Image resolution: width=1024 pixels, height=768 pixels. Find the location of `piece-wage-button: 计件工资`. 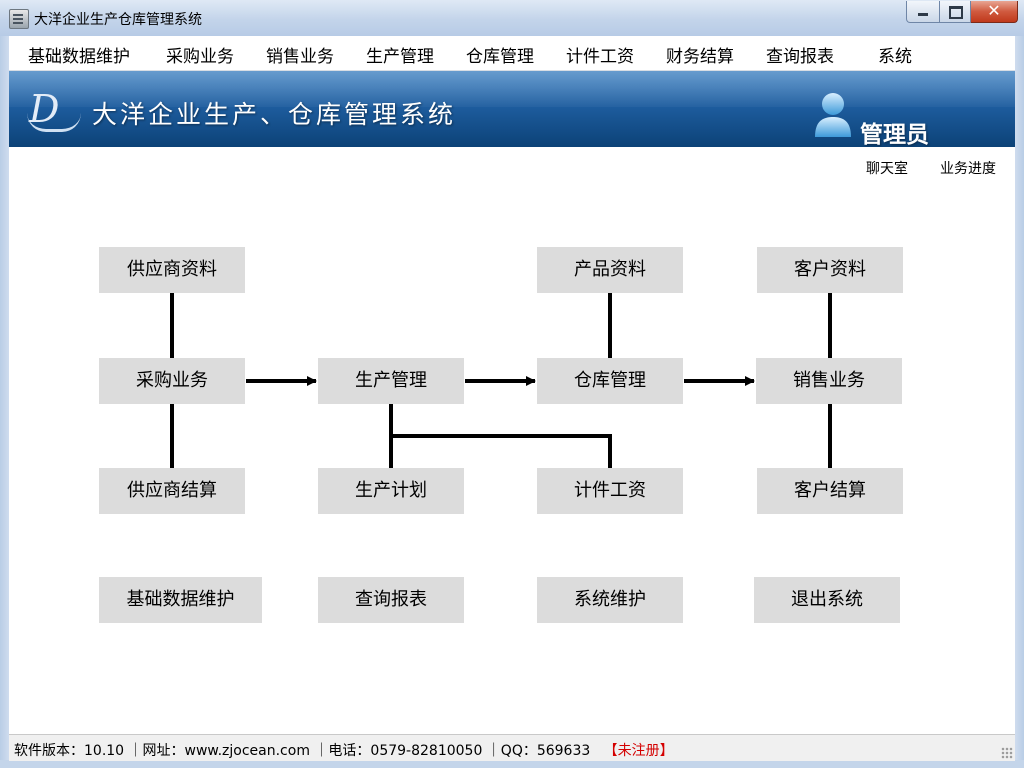

piece-wage-button: 计件工资 is located at coordinates (610, 491).